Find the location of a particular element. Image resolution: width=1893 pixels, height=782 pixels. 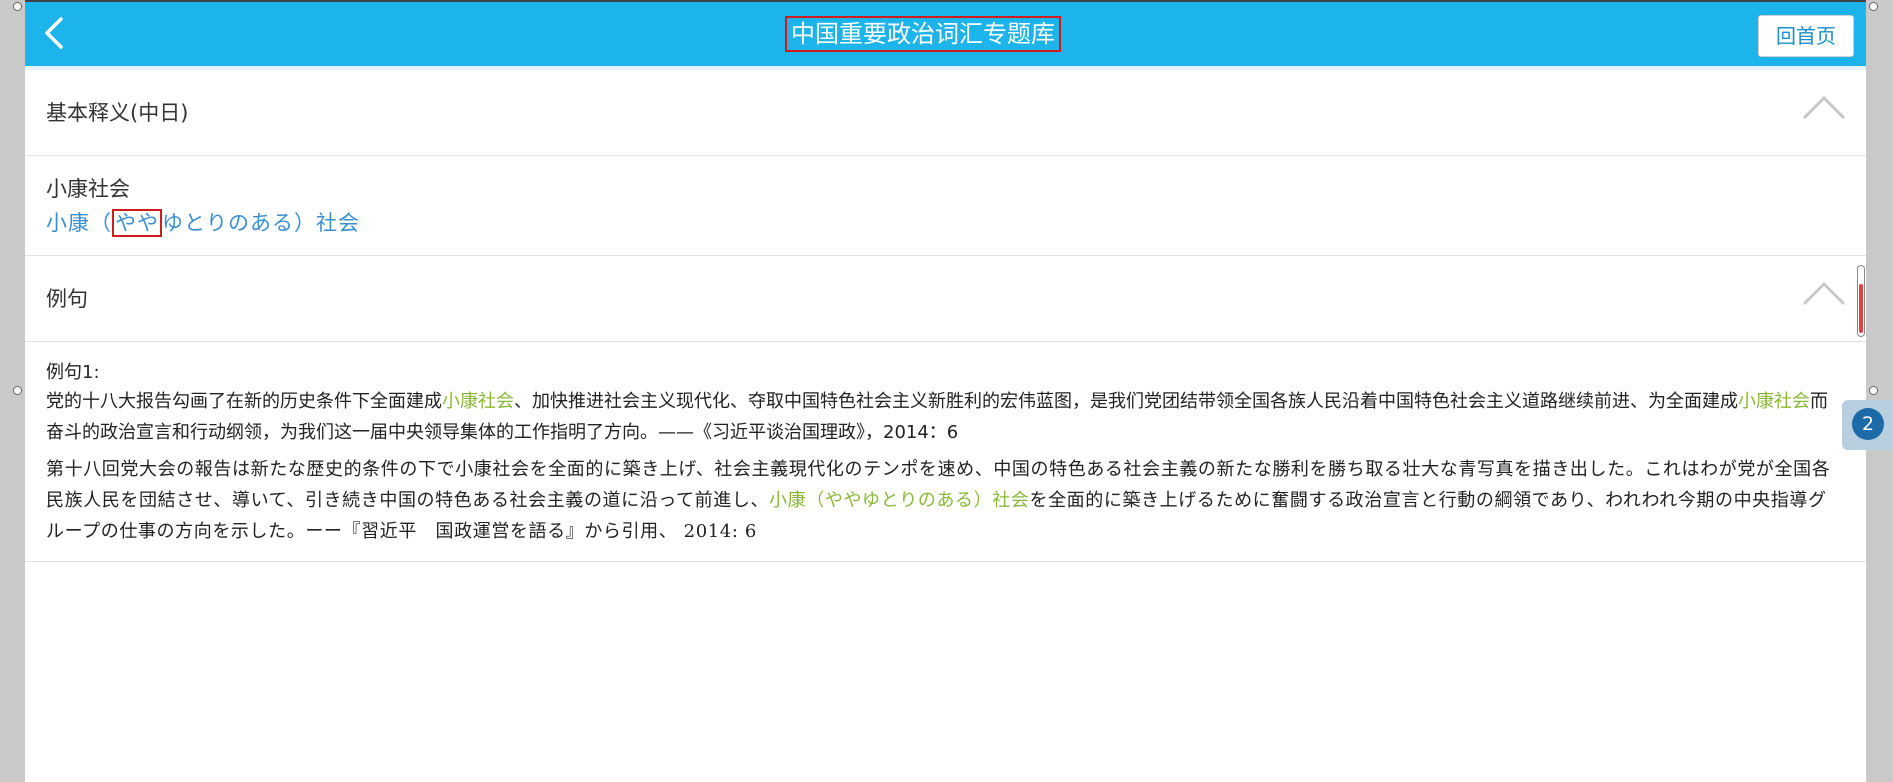

resize-handle-middle-left is located at coordinates (17, 390).